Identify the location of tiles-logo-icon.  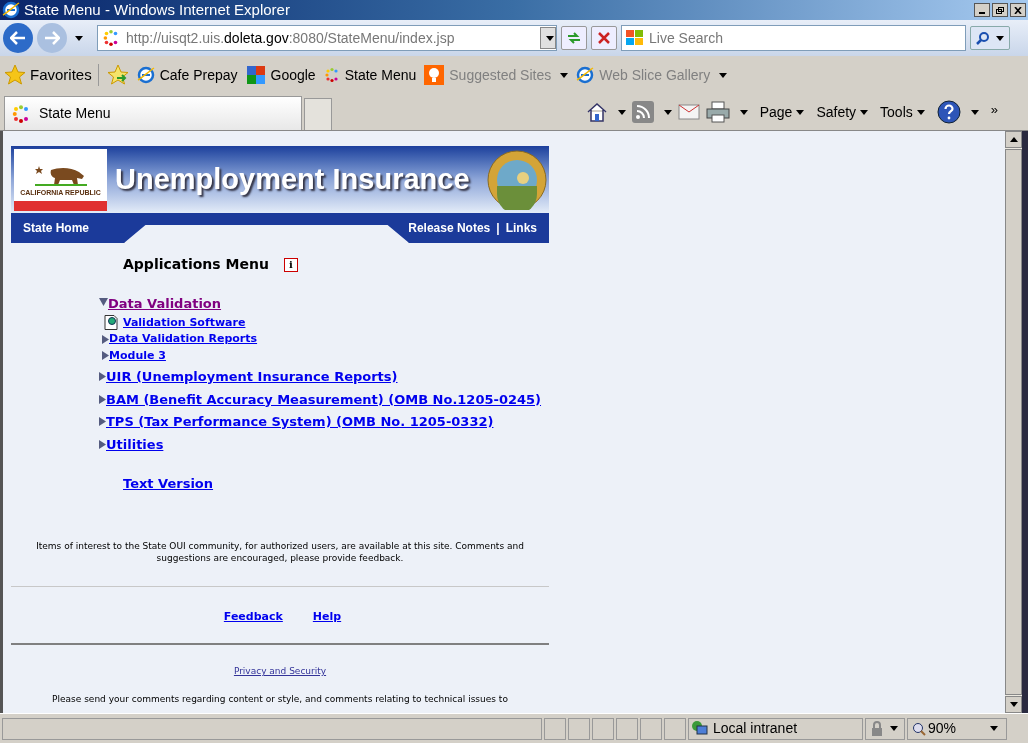
(255, 75).